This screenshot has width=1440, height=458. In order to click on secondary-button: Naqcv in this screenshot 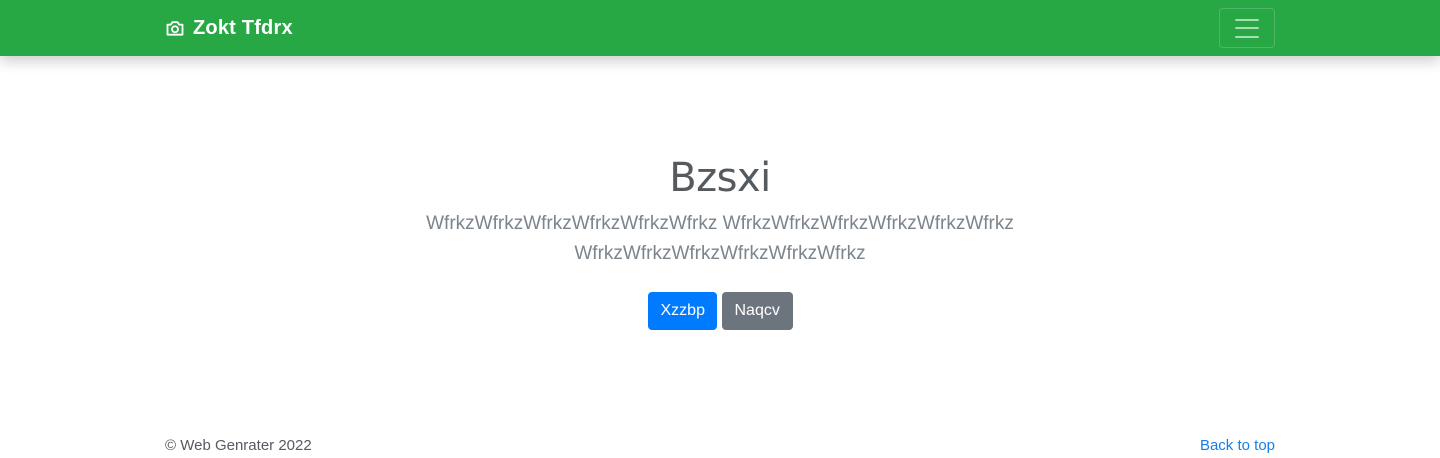, I will do `click(757, 311)`.